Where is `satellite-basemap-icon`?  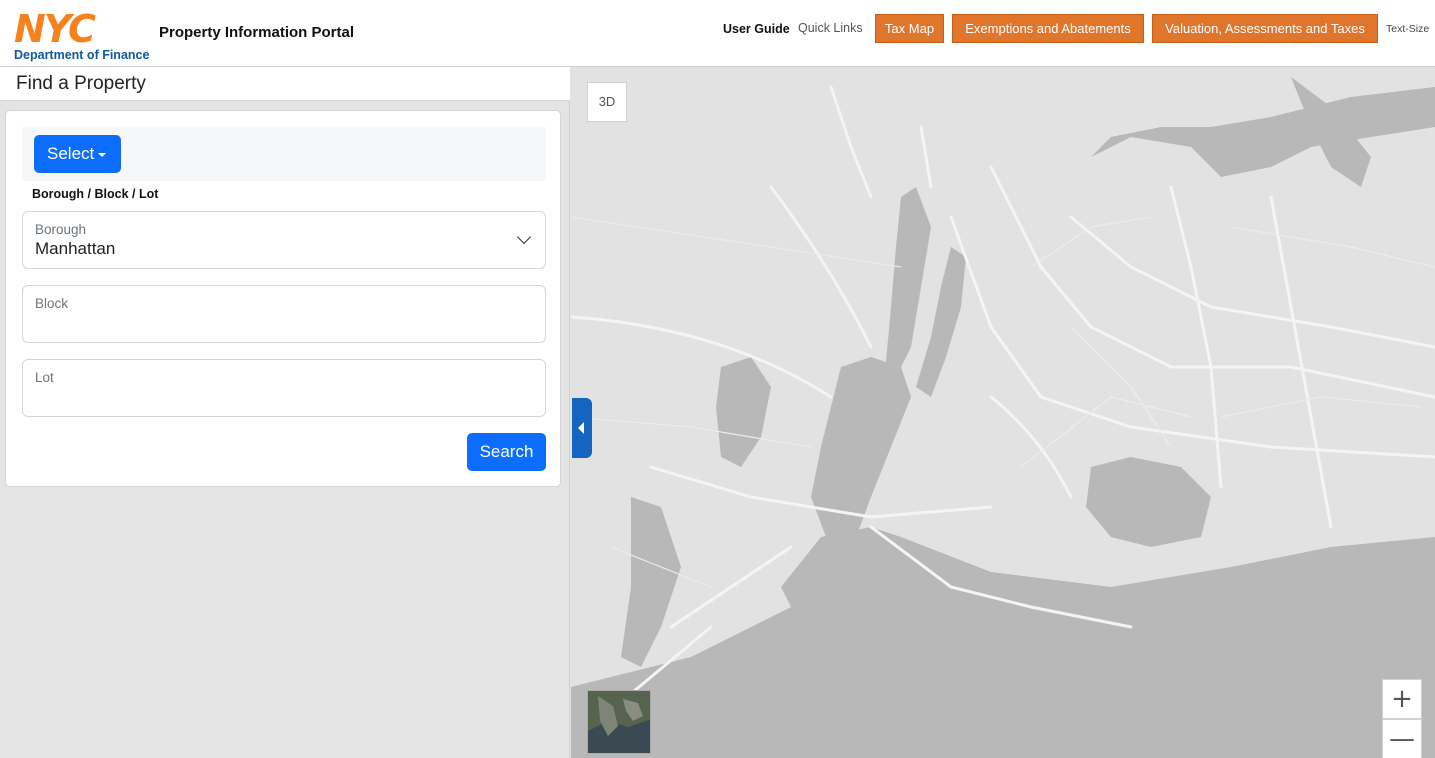 satellite-basemap-icon is located at coordinates (619, 722).